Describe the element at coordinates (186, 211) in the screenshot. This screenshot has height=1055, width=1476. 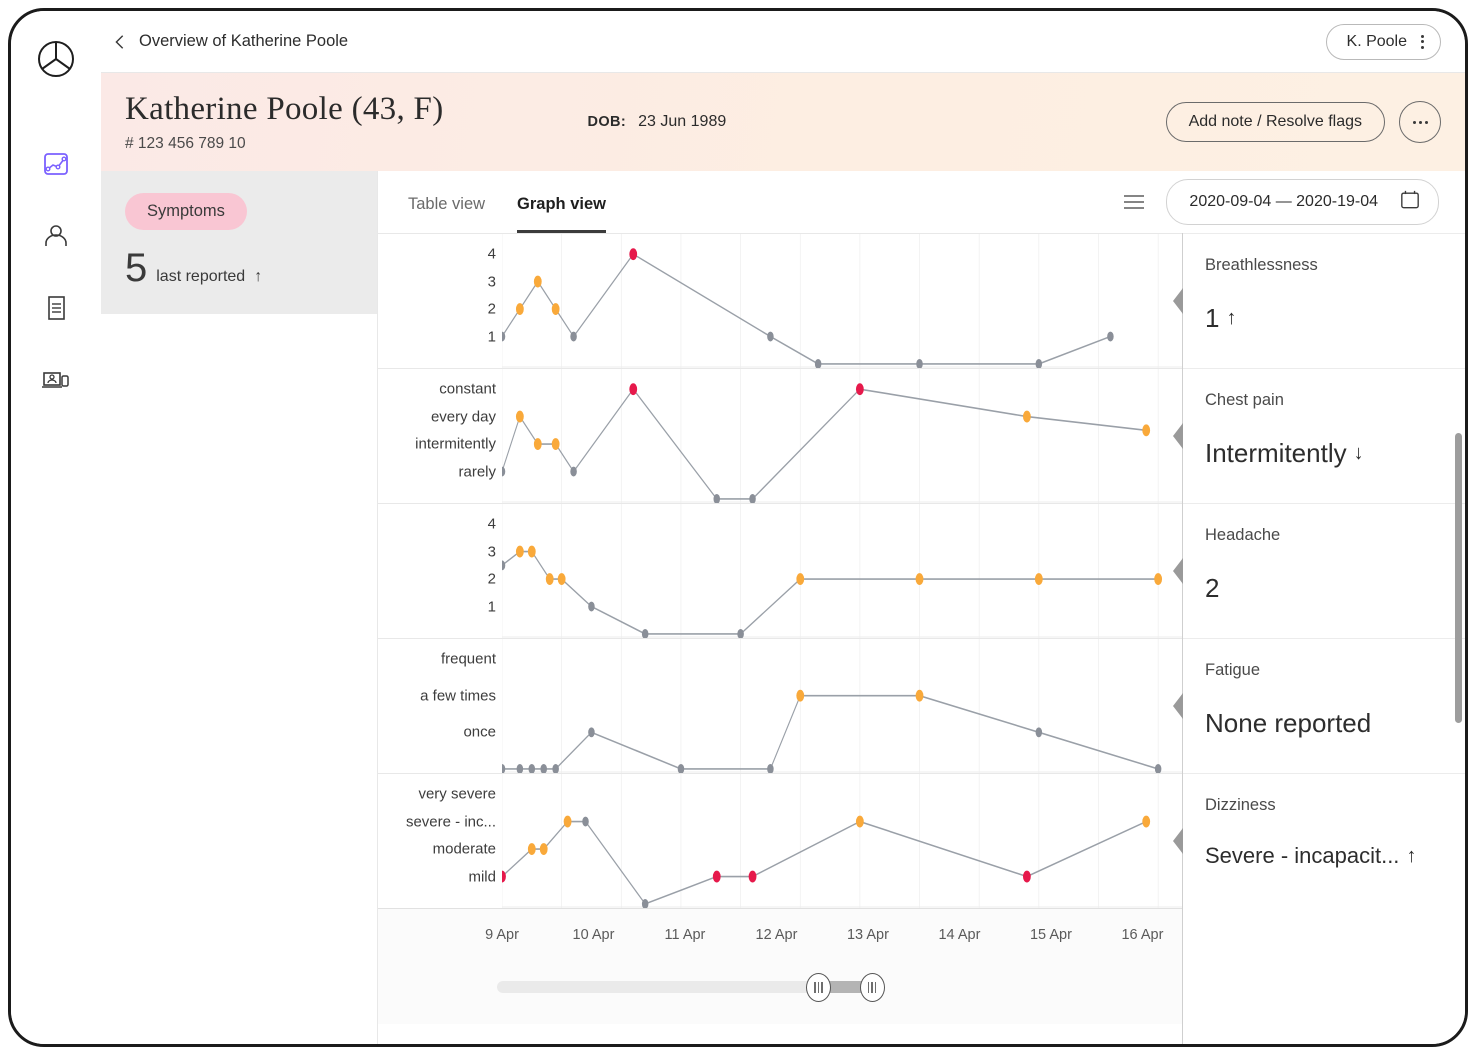
I see `category-pill-symptoms: Symptoms` at that location.